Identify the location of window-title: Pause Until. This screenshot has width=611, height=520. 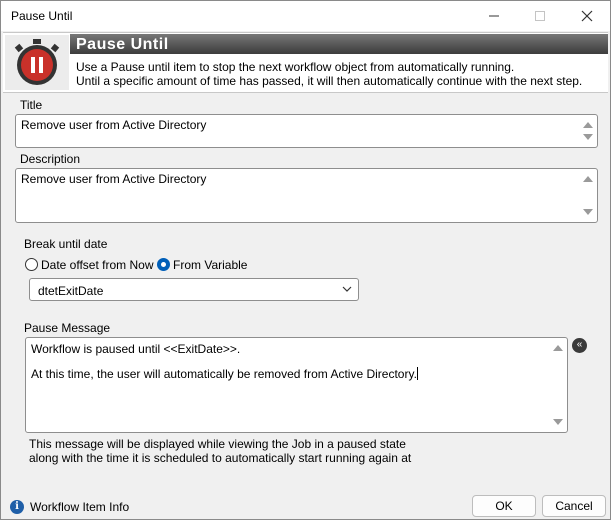
(42, 16).